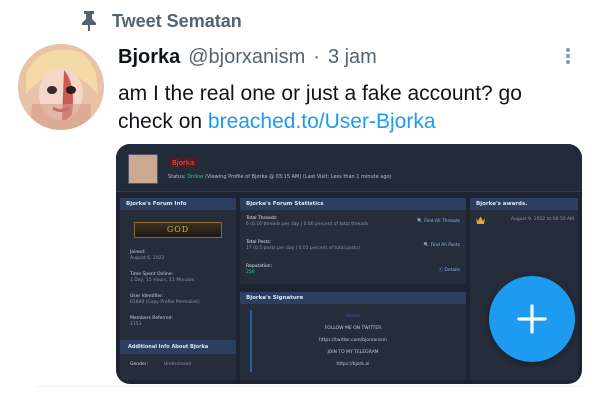 This screenshot has width=600, height=400. What do you see at coordinates (246, 57) in the screenshot?
I see `author-handle: @bjorxanism` at bounding box center [246, 57].